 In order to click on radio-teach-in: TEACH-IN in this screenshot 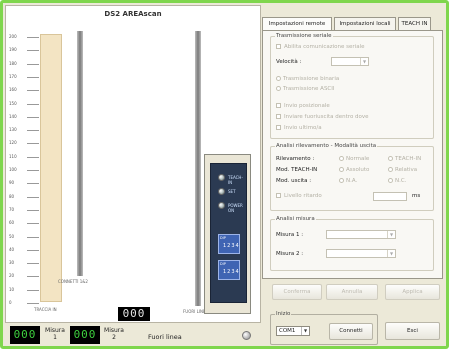, I will do `click(404, 159)`.